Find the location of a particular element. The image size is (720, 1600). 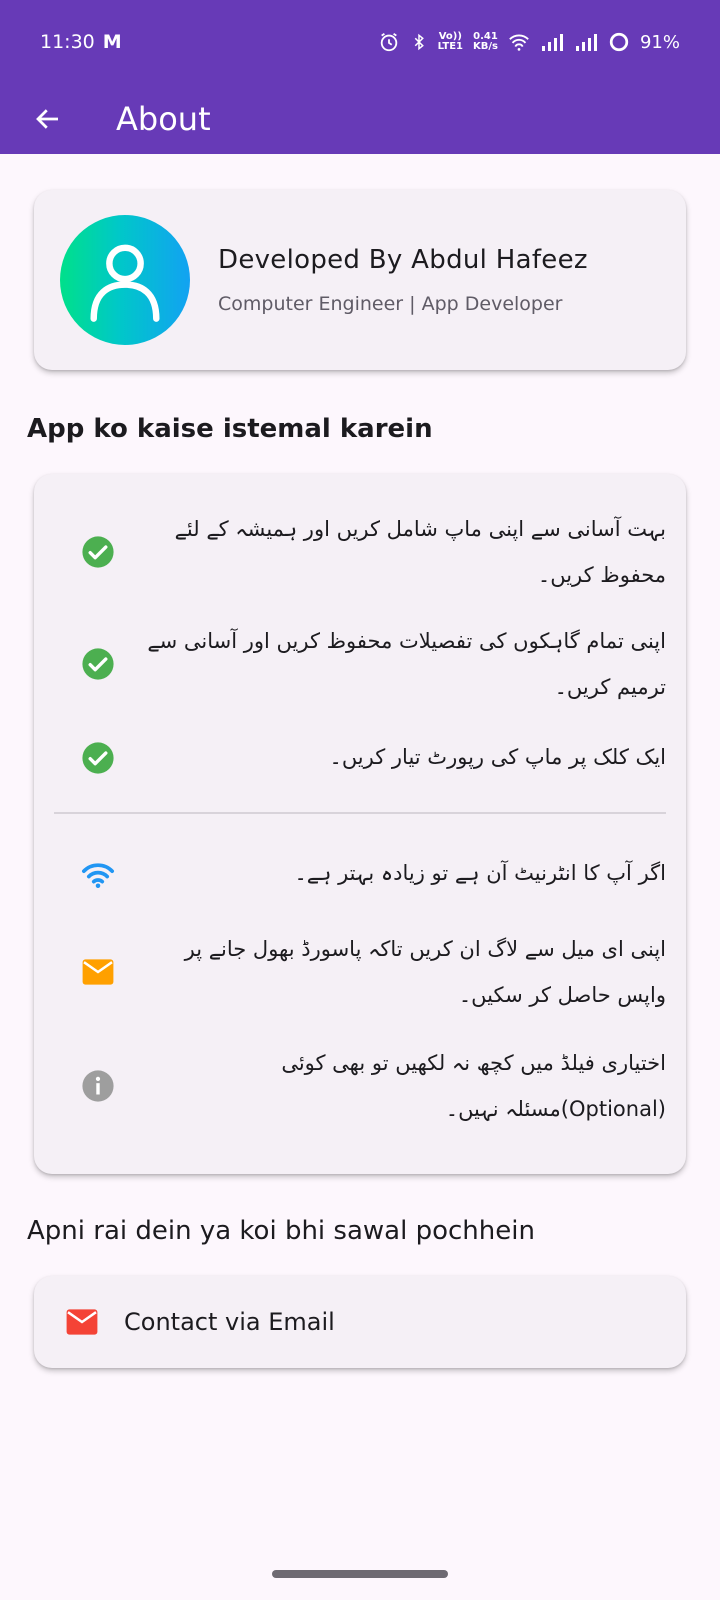

status-right: Vo)) LTE1 0.41 KB/s 91% is located at coordinates (529, 42).